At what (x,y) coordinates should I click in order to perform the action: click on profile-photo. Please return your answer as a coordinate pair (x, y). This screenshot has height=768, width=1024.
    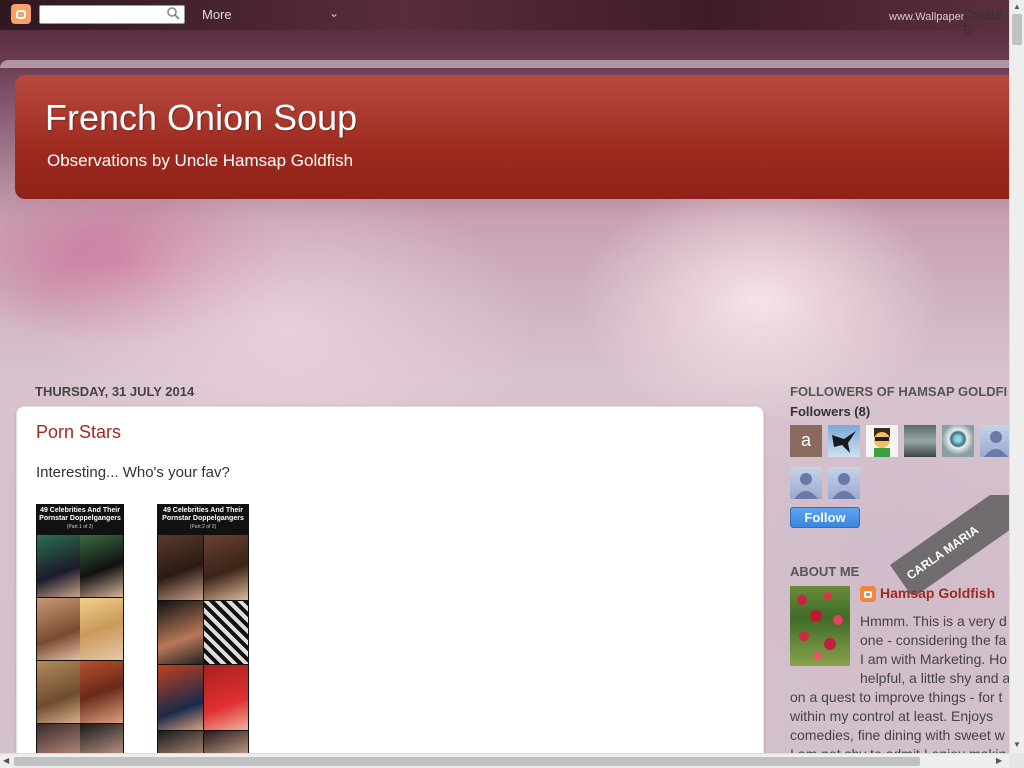
    Looking at the image, I should click on (820, 626).